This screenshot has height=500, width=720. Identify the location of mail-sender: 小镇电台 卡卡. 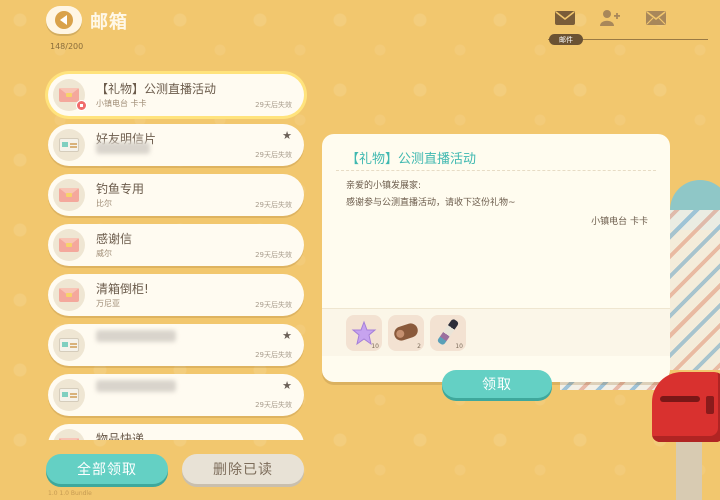
(121, 103).